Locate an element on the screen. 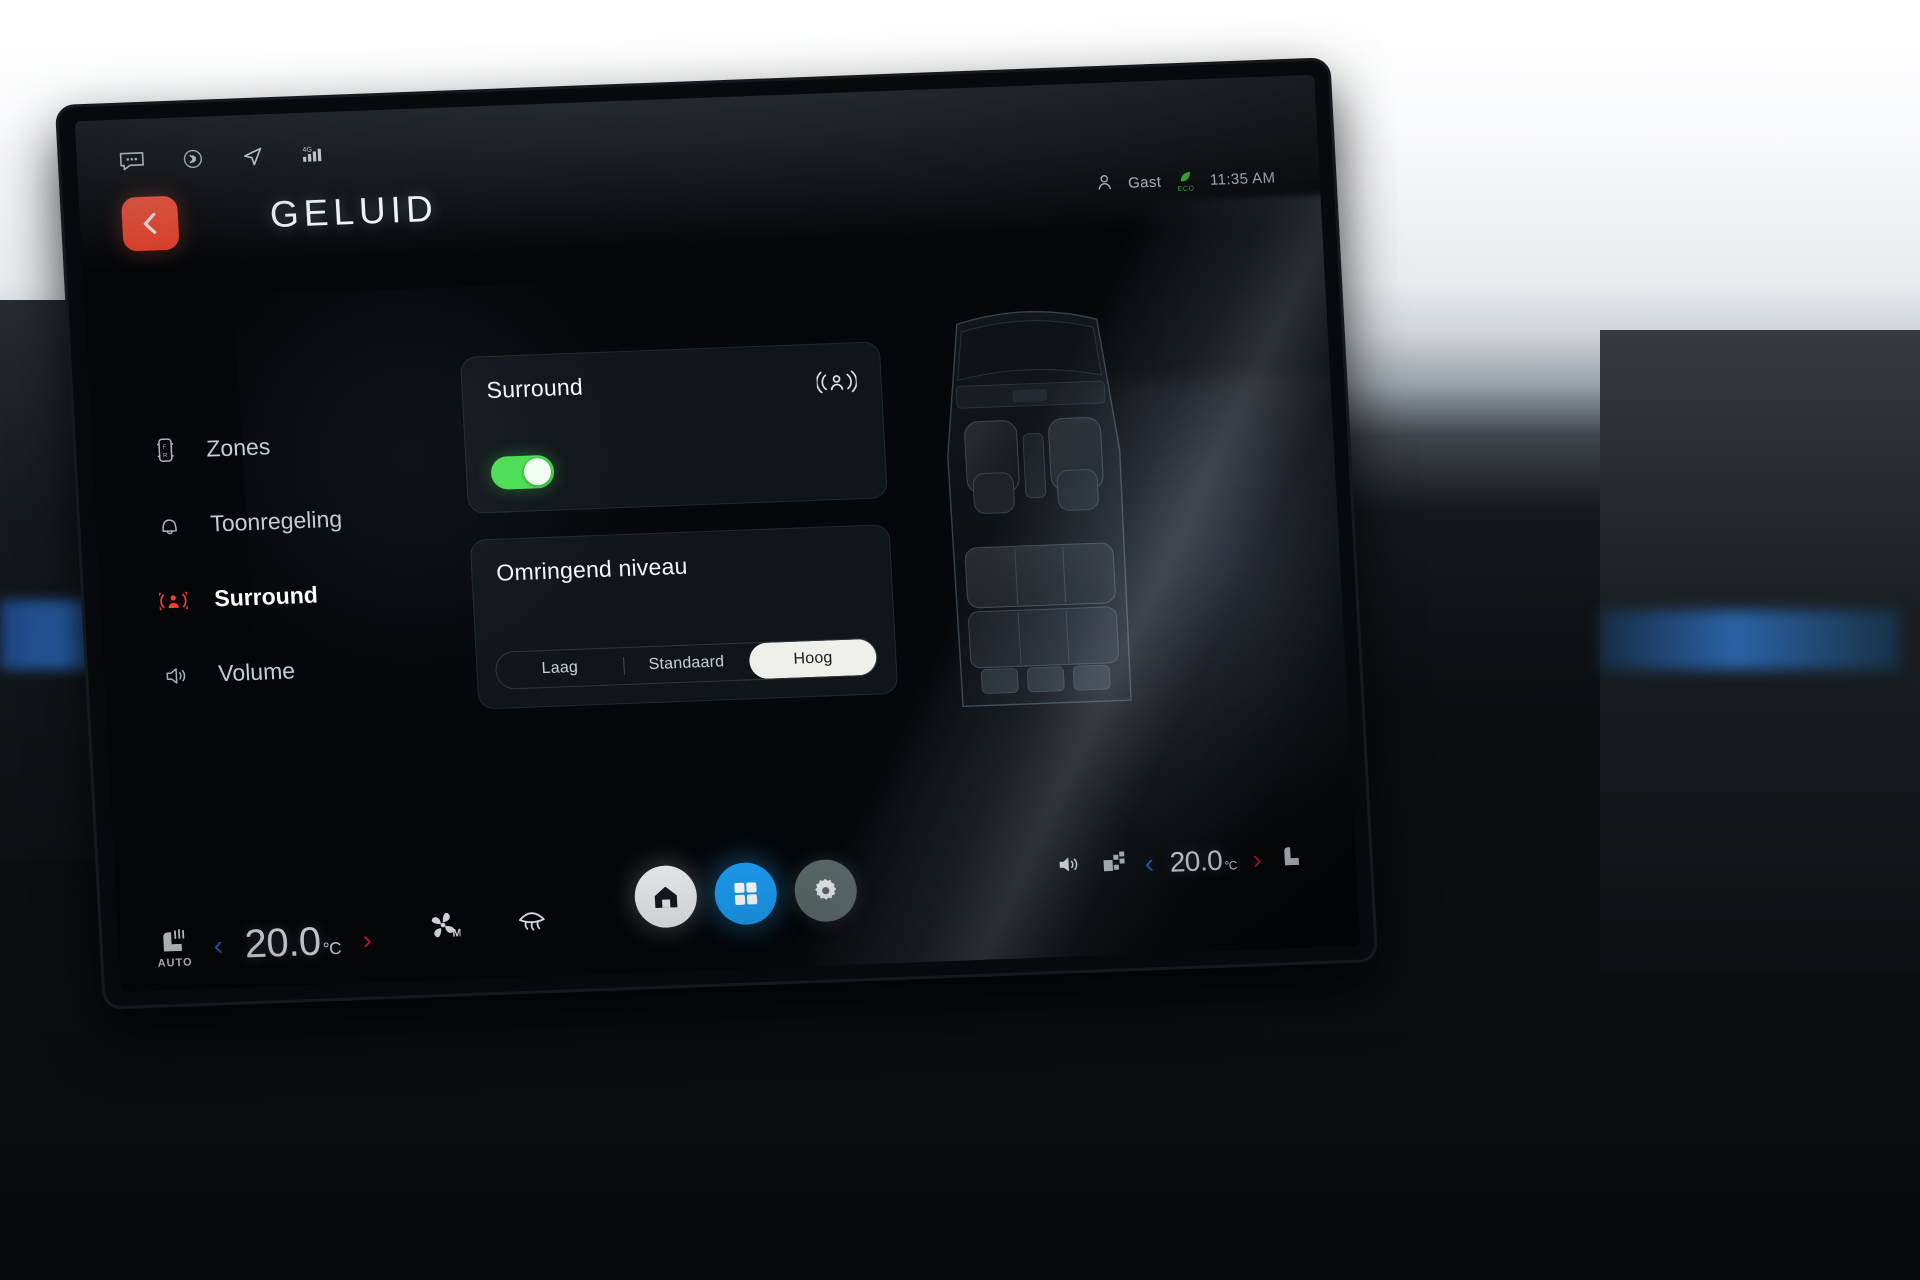 The image size is (1920, 1280). eco-badge: ECO is located at coordinates (1186, 181).